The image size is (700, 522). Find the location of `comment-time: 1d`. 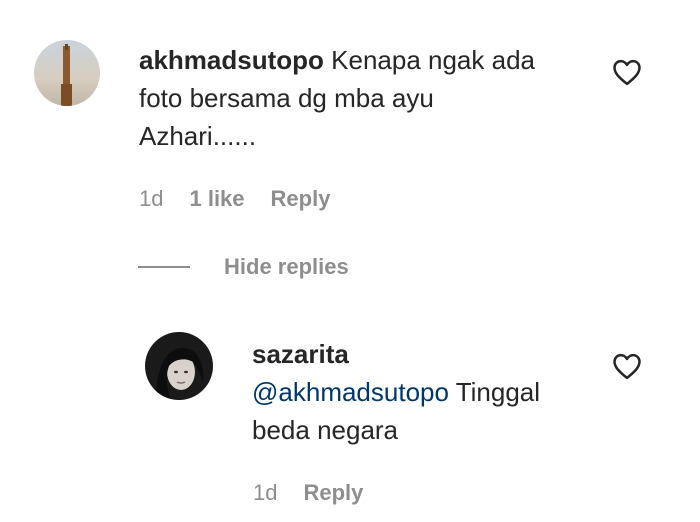

comment-time: 1d is located at coordinates (151, 198).